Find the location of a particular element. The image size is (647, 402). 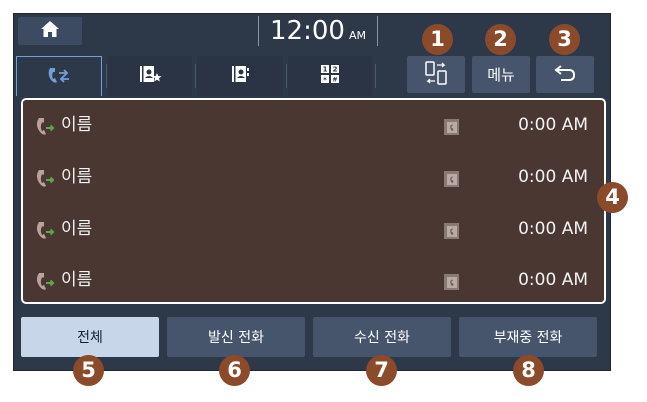

home-button is located at coordinates (50, 31).